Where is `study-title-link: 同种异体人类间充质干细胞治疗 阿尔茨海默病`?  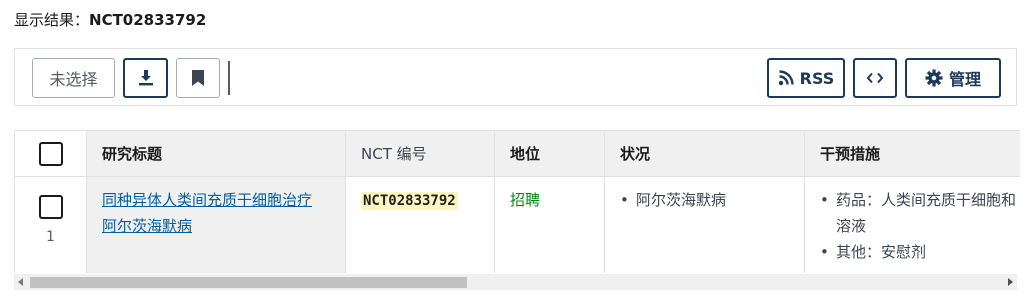 study-title-link: 同种异体人类间充质干细胞治疗 阿尔茨海默病 is located at coordinates (207, 213).